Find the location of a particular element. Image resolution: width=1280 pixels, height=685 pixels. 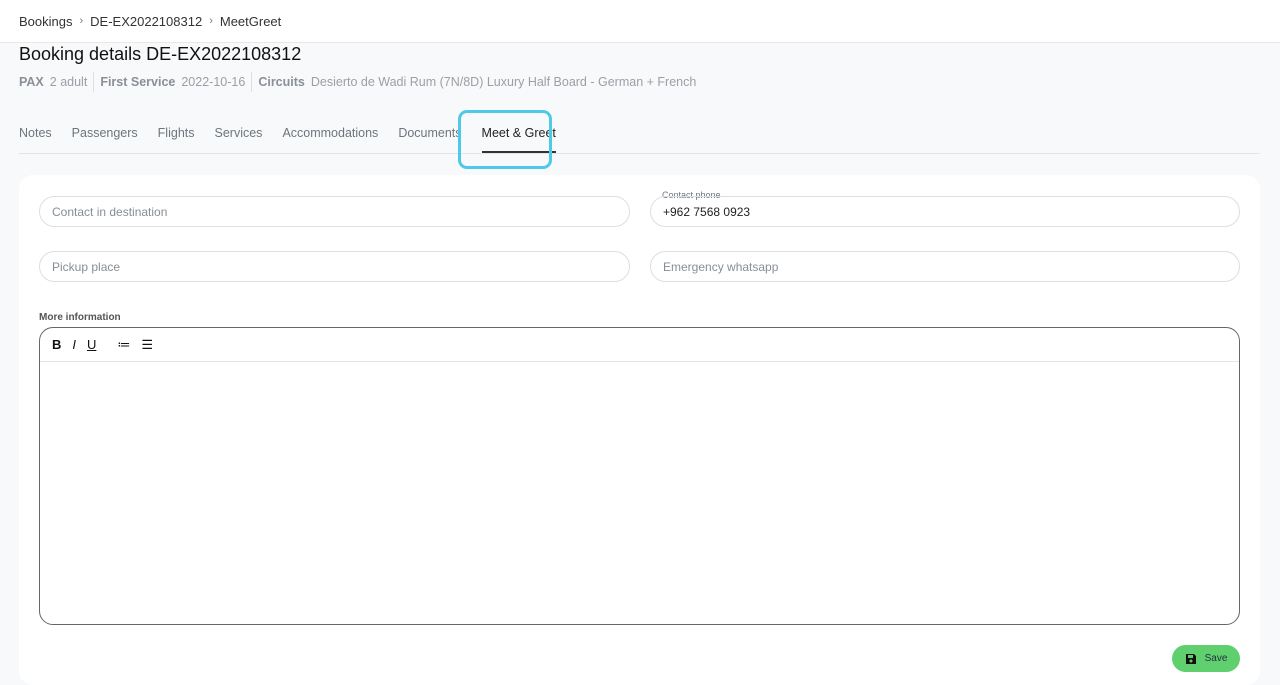

tab-services: Services is located at coordinates (239, 133).